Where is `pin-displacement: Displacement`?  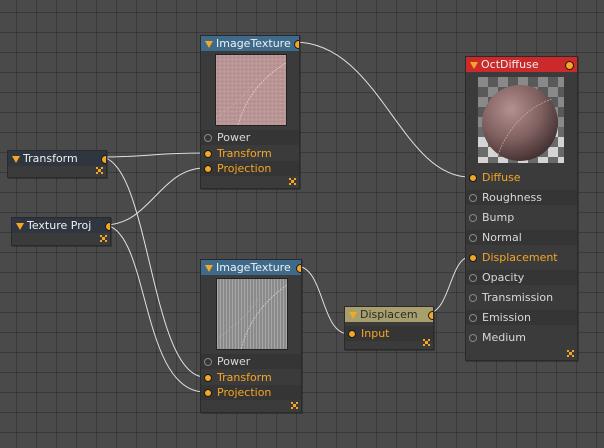
pin-displacement: Displacement is located at coordinates (521, 257).